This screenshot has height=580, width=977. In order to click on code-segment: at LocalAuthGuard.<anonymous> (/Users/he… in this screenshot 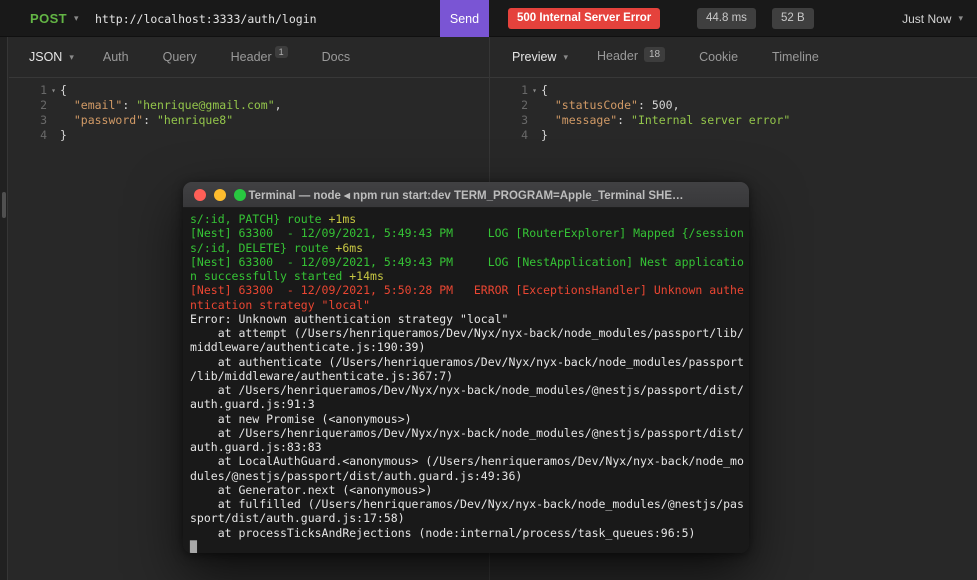, I will do `click(467, 461)`.